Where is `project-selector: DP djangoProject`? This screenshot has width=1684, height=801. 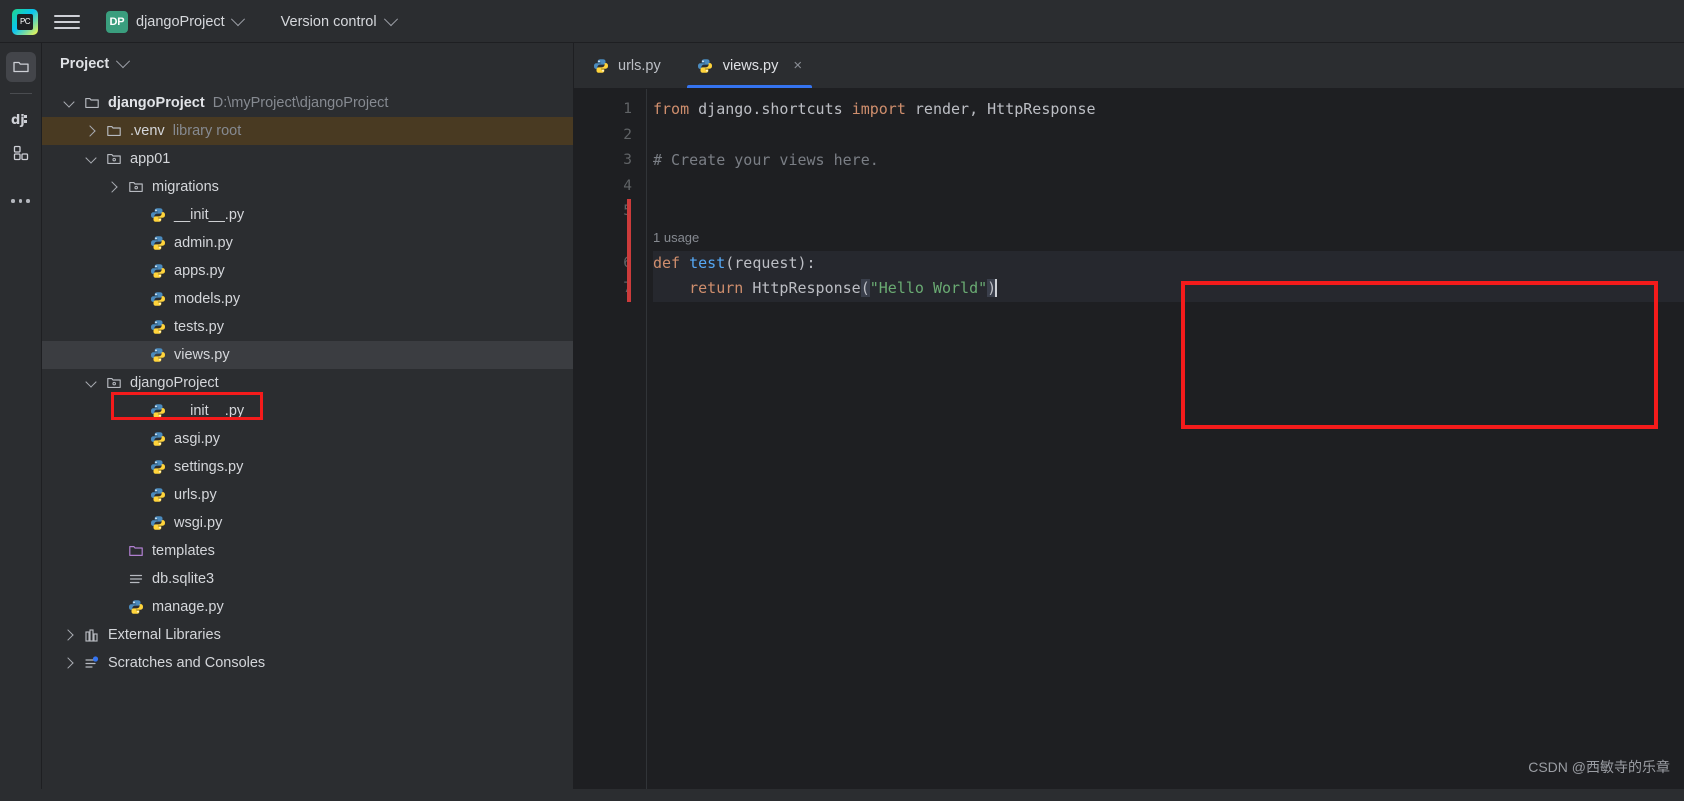 project-selector: DP djangoProject is located at coordinates (174, 22).